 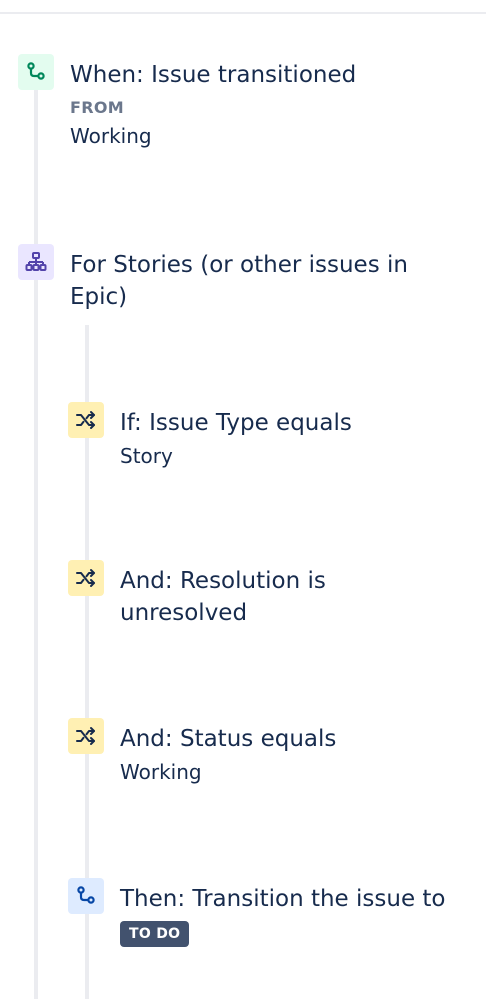 What do you see at coordinates (283, 899) in the screenshot?
I see `action-title: Then: Transition the issue to` at bounding box center [283, 899].